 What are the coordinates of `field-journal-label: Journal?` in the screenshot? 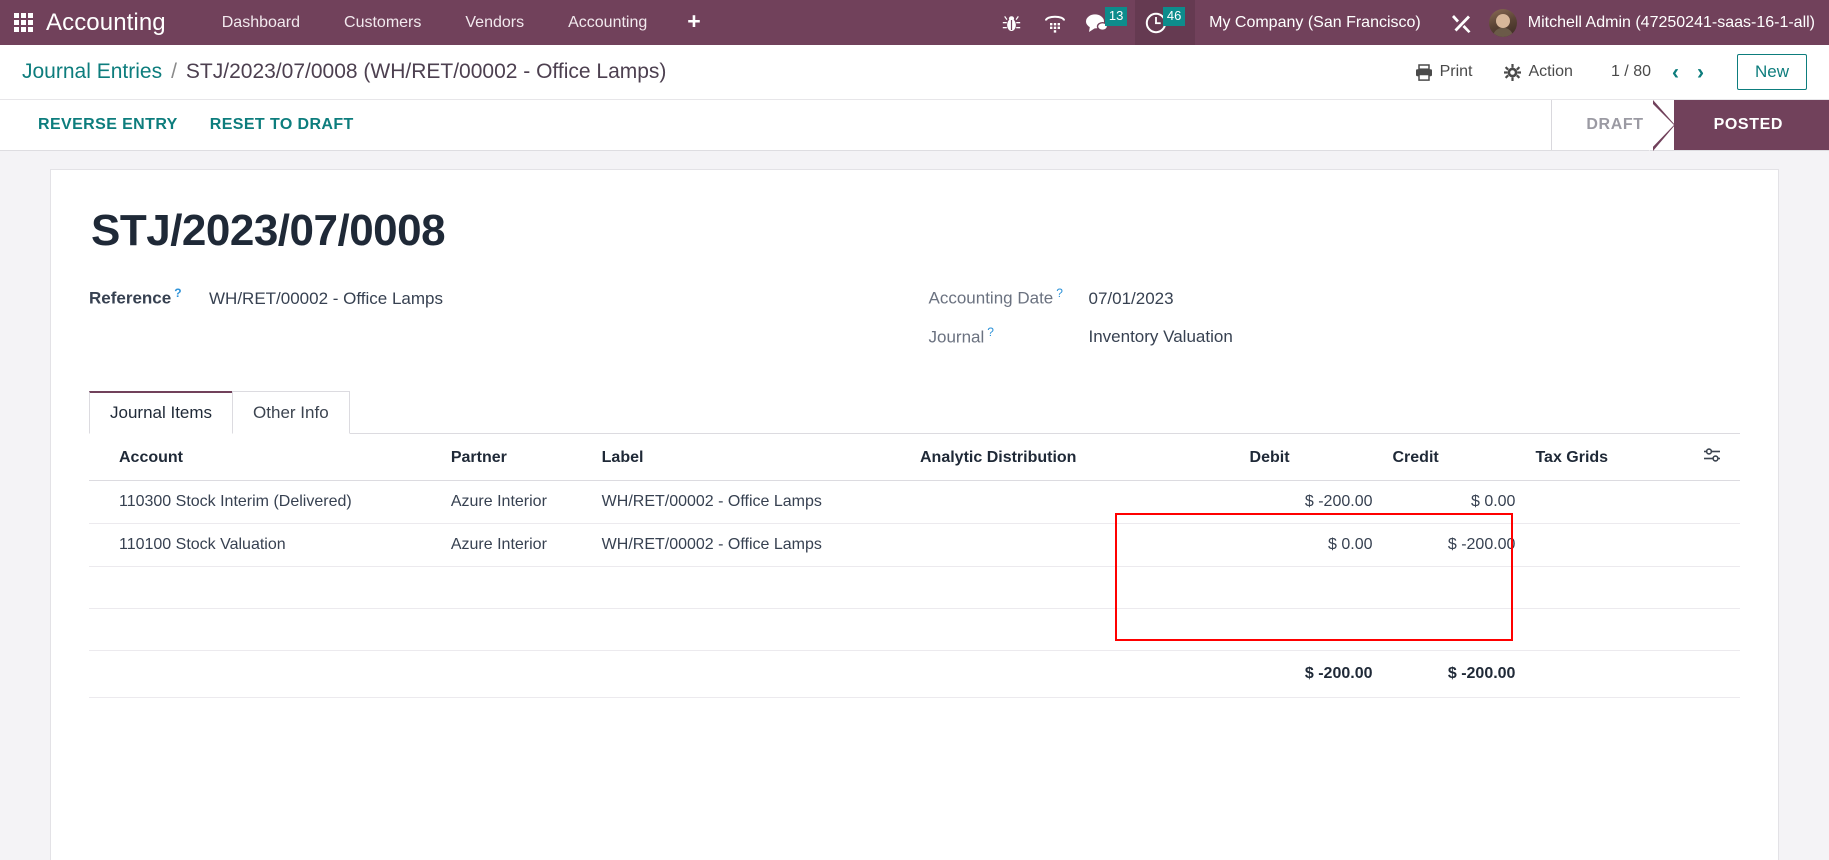 It's located at (1009, 336).